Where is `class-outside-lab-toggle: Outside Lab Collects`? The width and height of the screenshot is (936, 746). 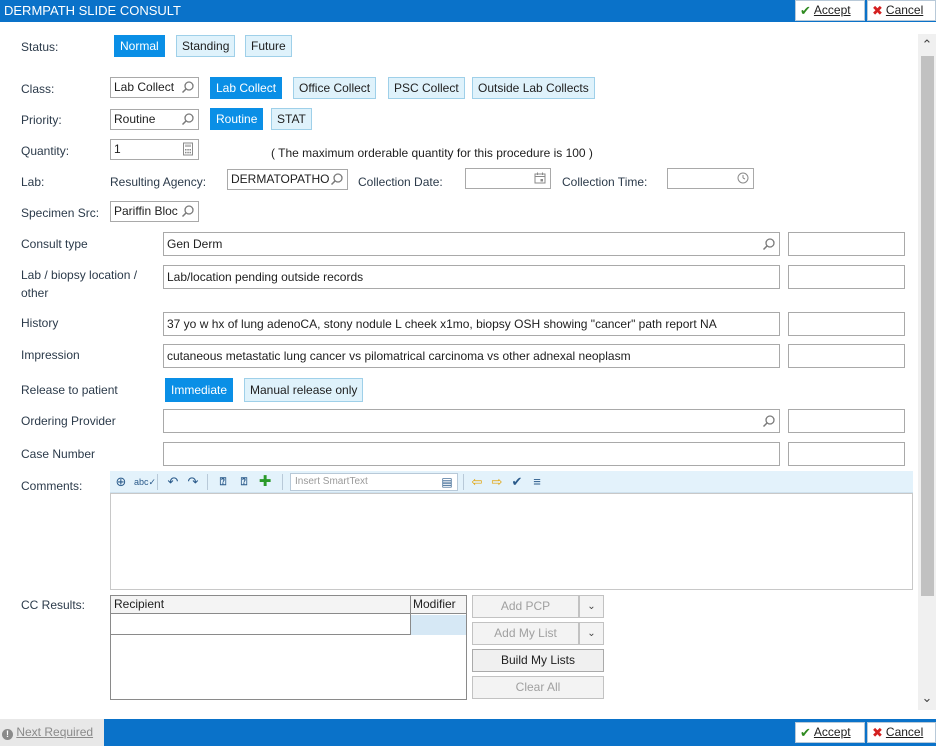
class-outside-lab-toggle: Outside Lab Collects is located at coordinates (533, 88).